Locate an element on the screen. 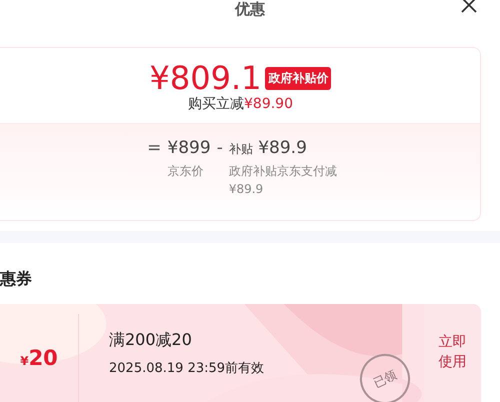  instant-discount-text: 购买立减¥89.90 is located at coordinates (240, 104).